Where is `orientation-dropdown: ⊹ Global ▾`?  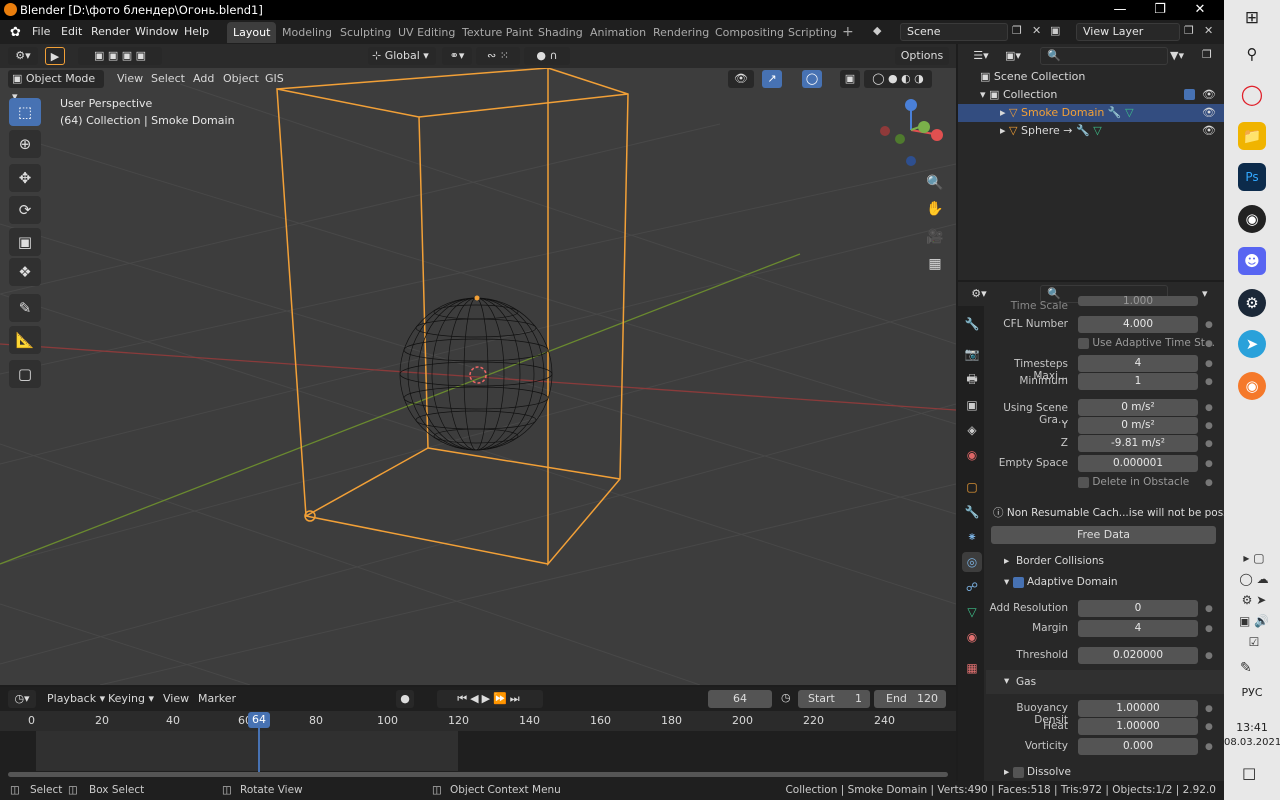
orientation-dropdown: ⊹ Global ▾ is located at coordinates (402, 56).